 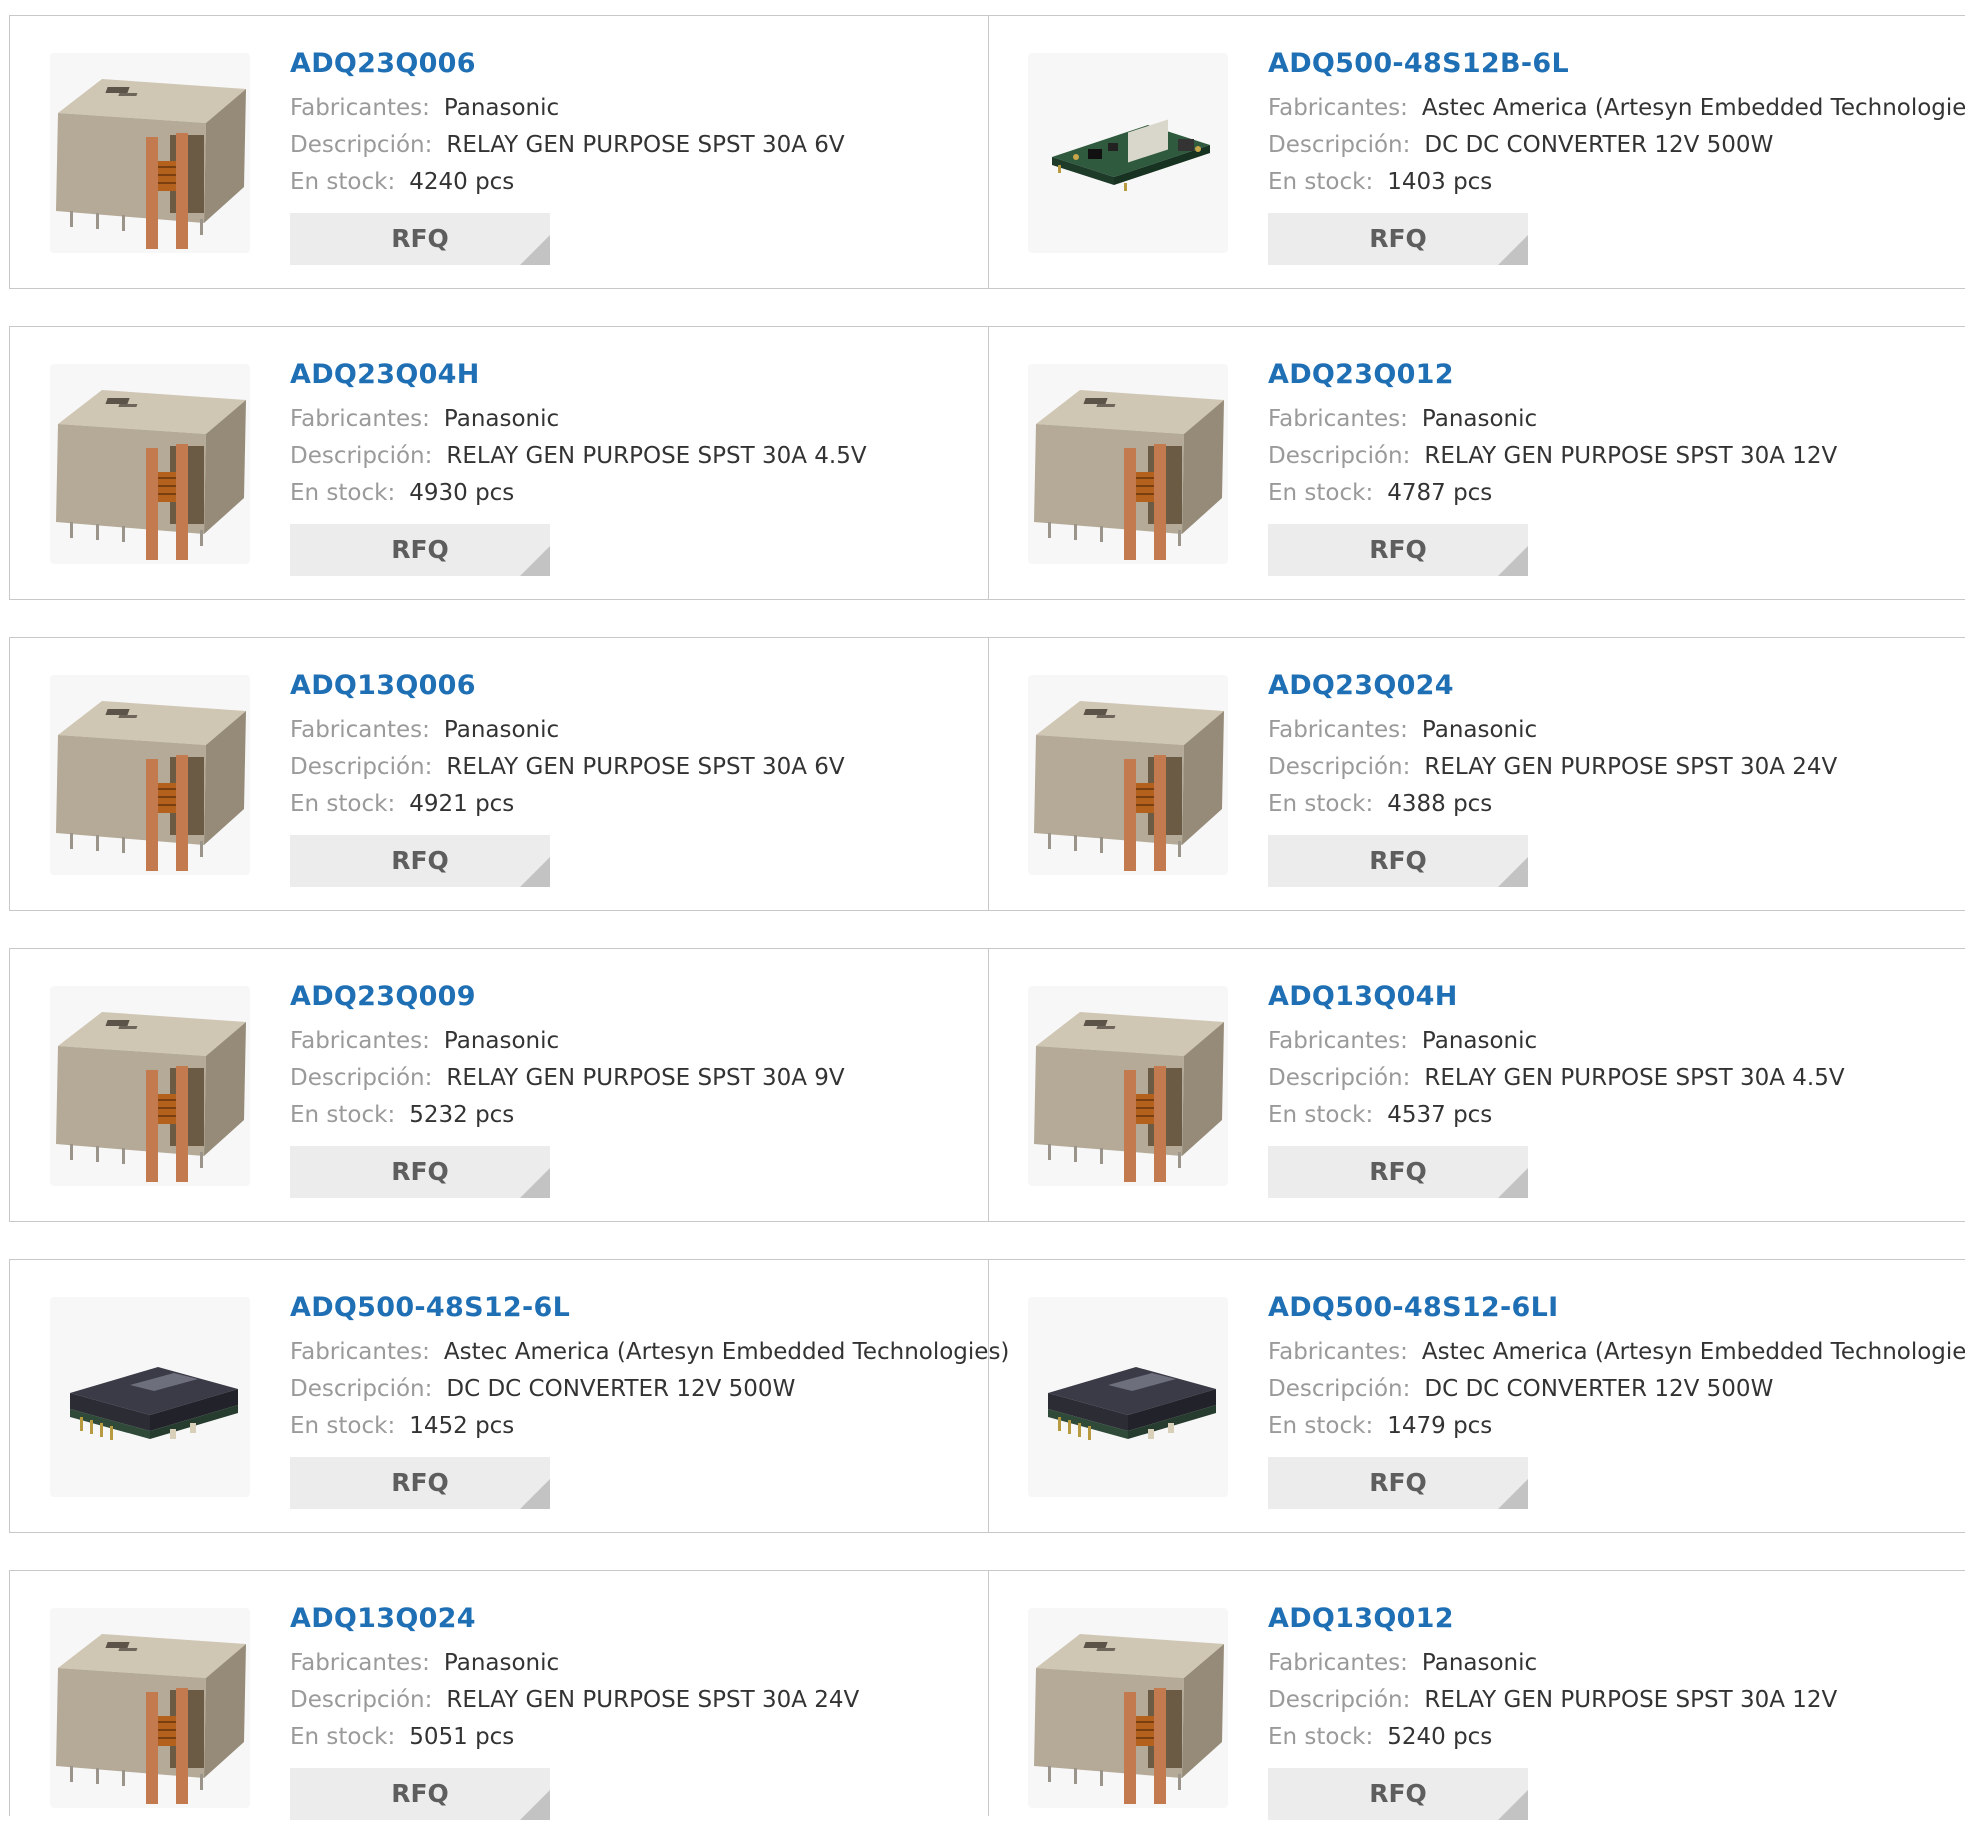 What do you see at coordinates (1612, 1308) in the screenshot?
I see `part-number-link: ADQ500-48S12-6LI` at bounding box center [1612, 1308].